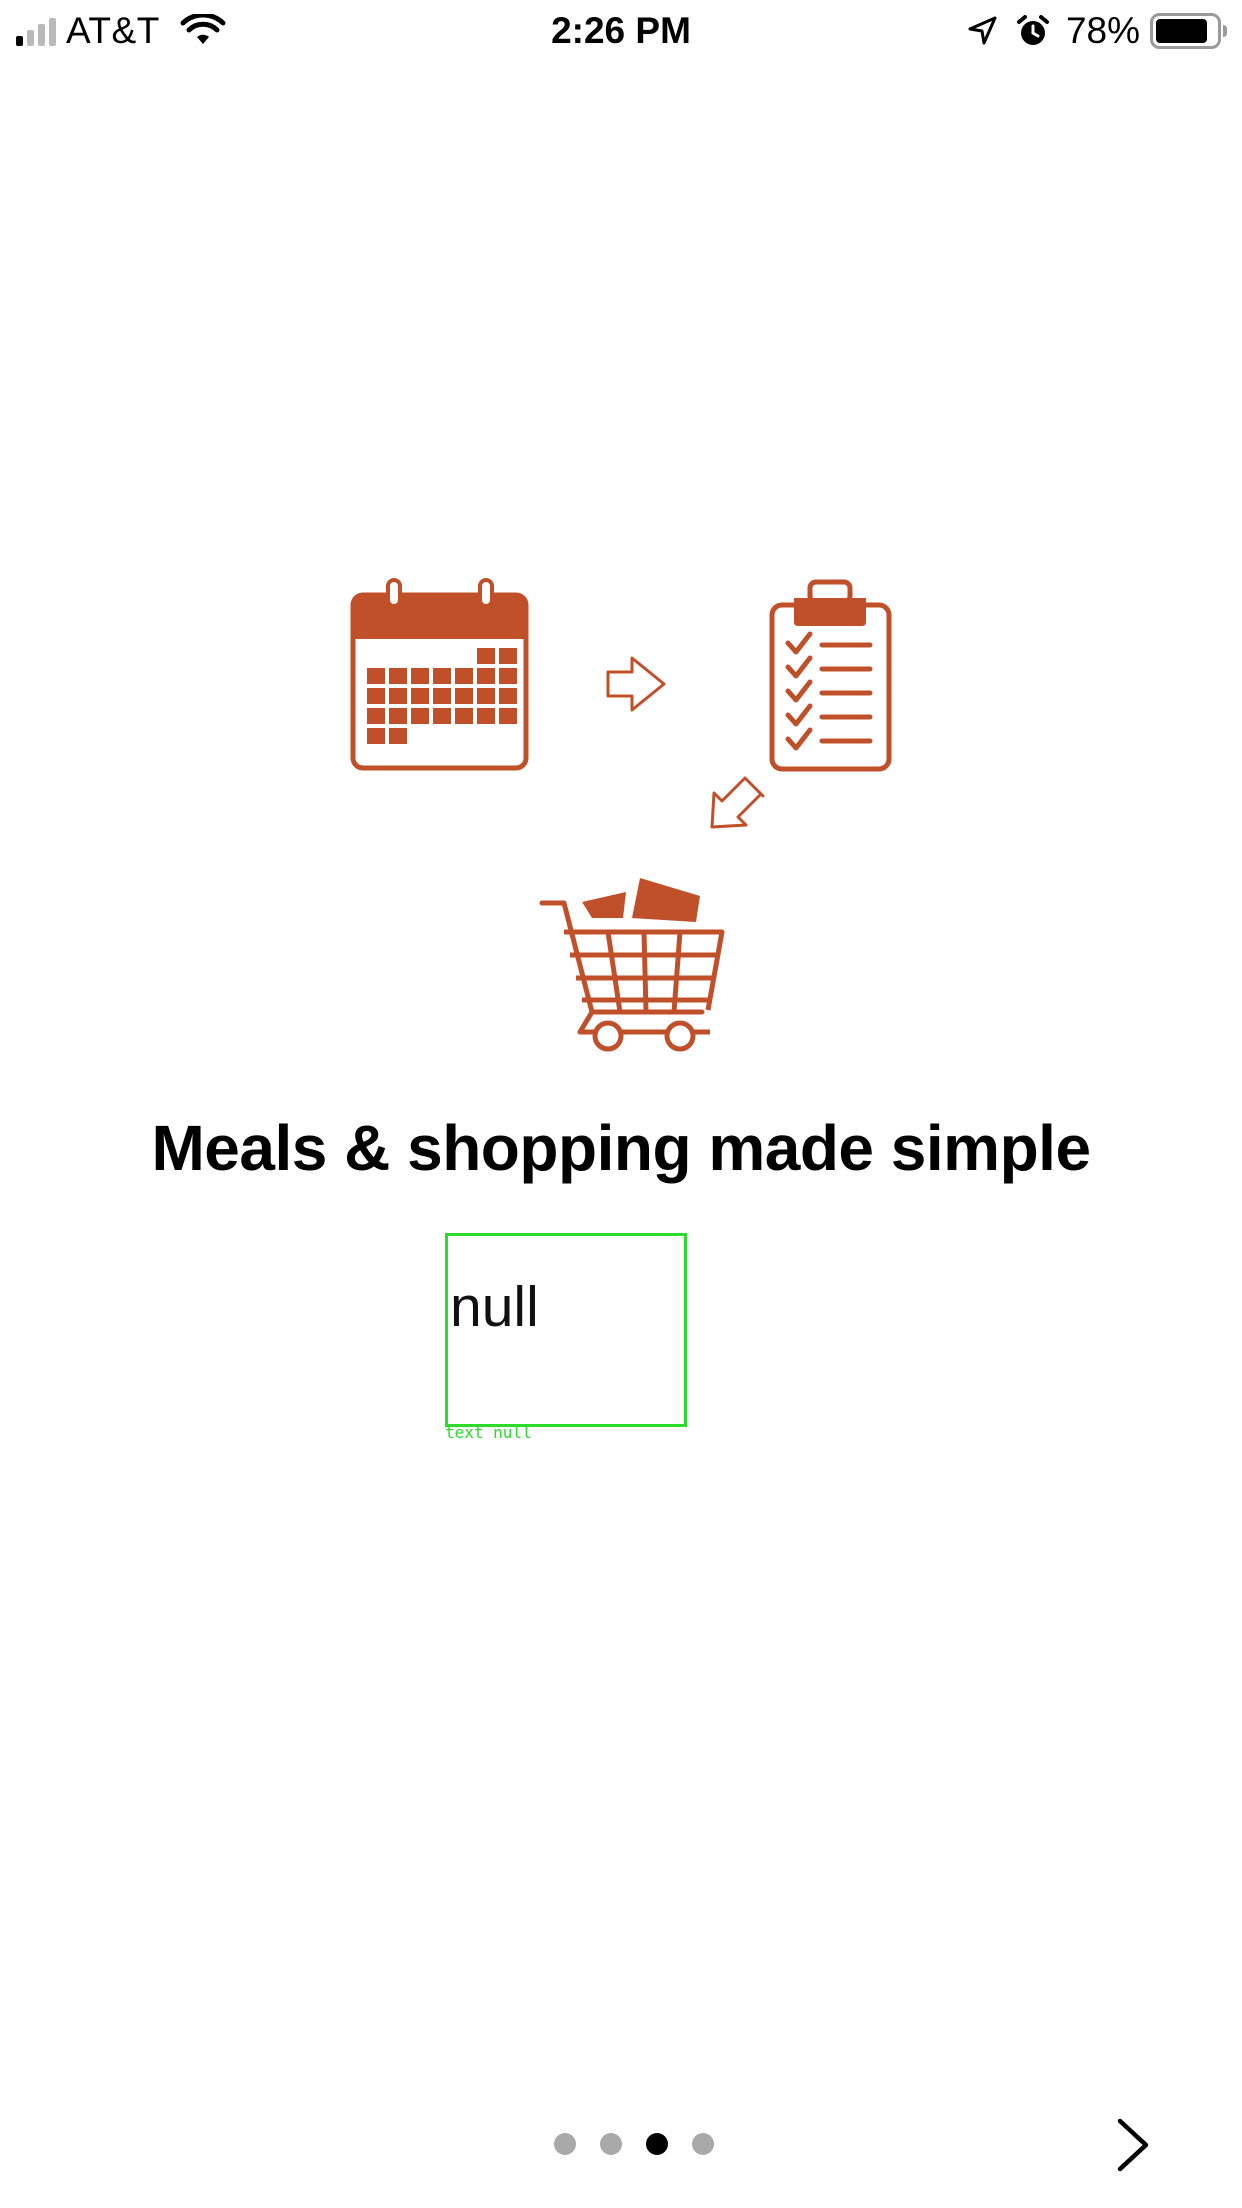 This screenshot has height=2208, width=1242. I want to click on alarm-icon, so click(1032, 30).